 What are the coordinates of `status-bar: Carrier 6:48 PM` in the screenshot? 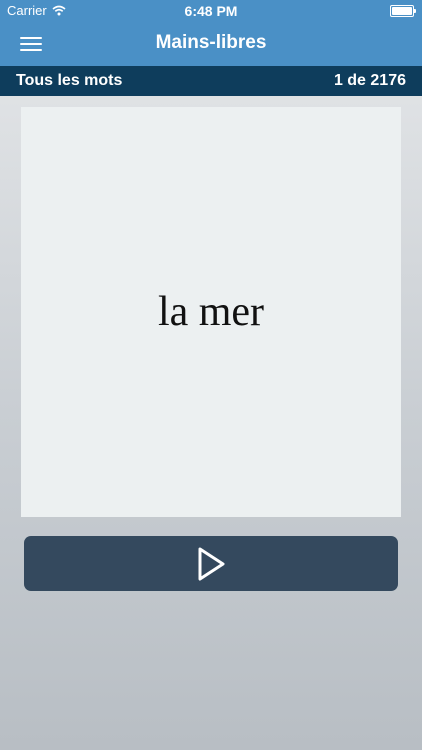 It's located at (211, 11).